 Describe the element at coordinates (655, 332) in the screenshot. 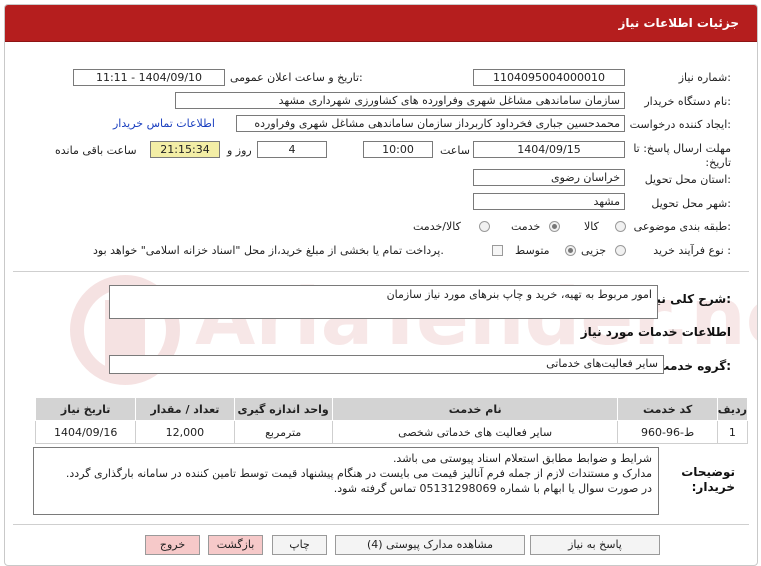

I see `services-heading: اطلاعات خدمات مورد نیاز` at that location.